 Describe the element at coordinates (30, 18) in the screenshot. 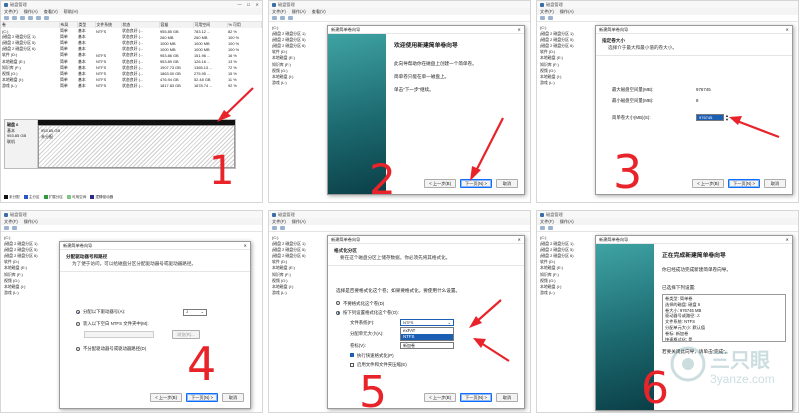

I see `help-icon` at that location.